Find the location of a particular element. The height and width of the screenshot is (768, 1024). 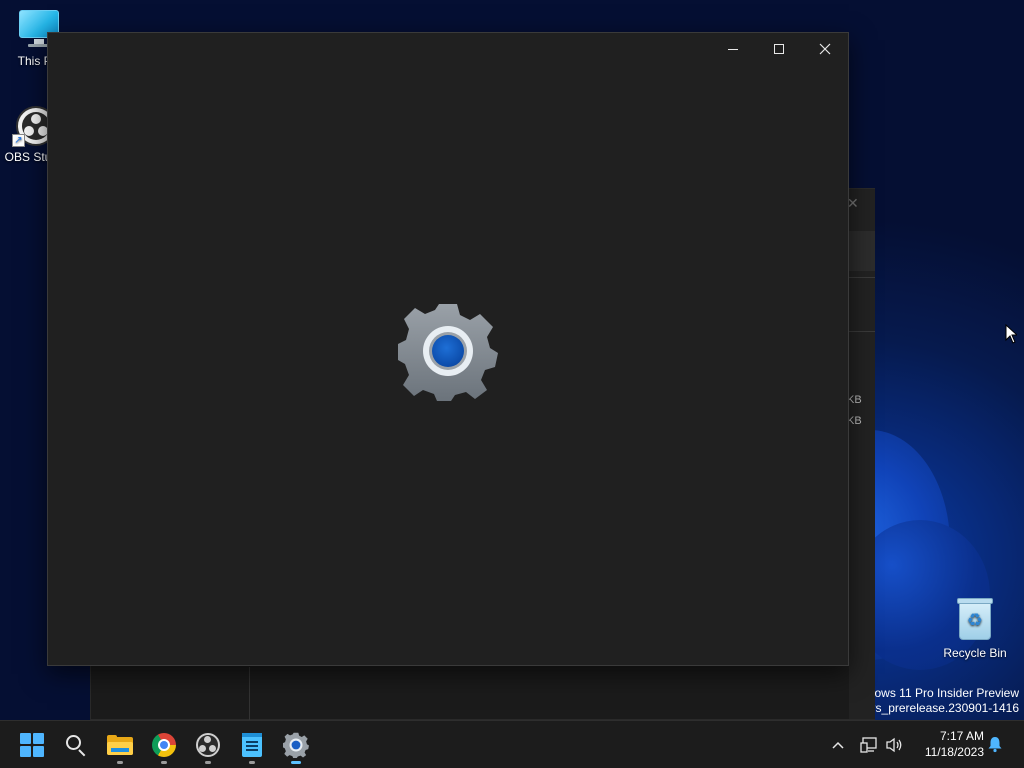

shortcut-arrow-icon: ↗ is located at coordinates (18, 140).